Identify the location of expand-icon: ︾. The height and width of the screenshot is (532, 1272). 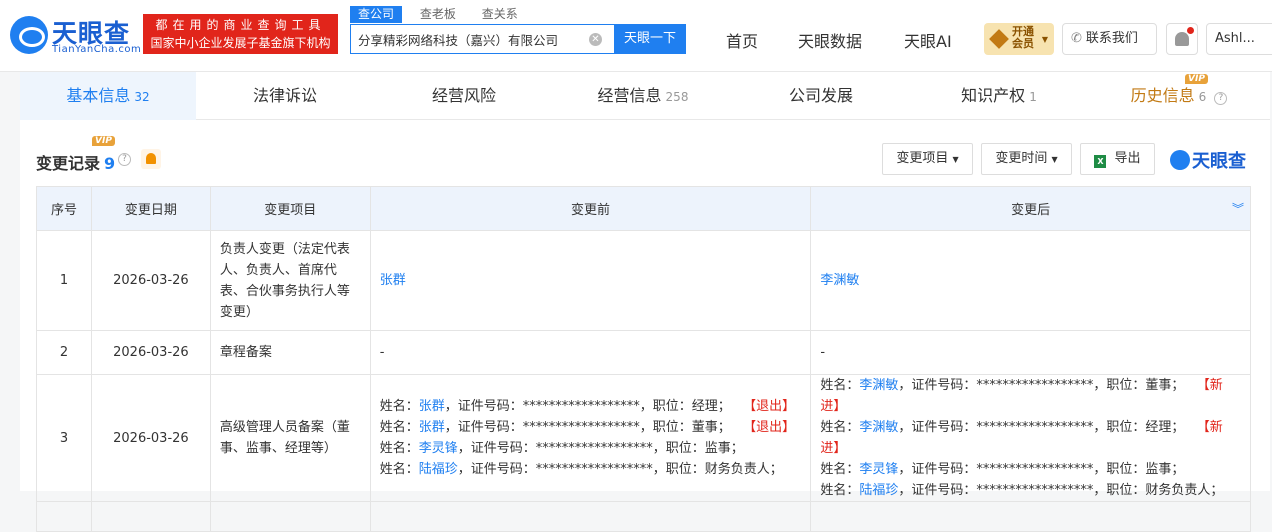
(1238, 208).